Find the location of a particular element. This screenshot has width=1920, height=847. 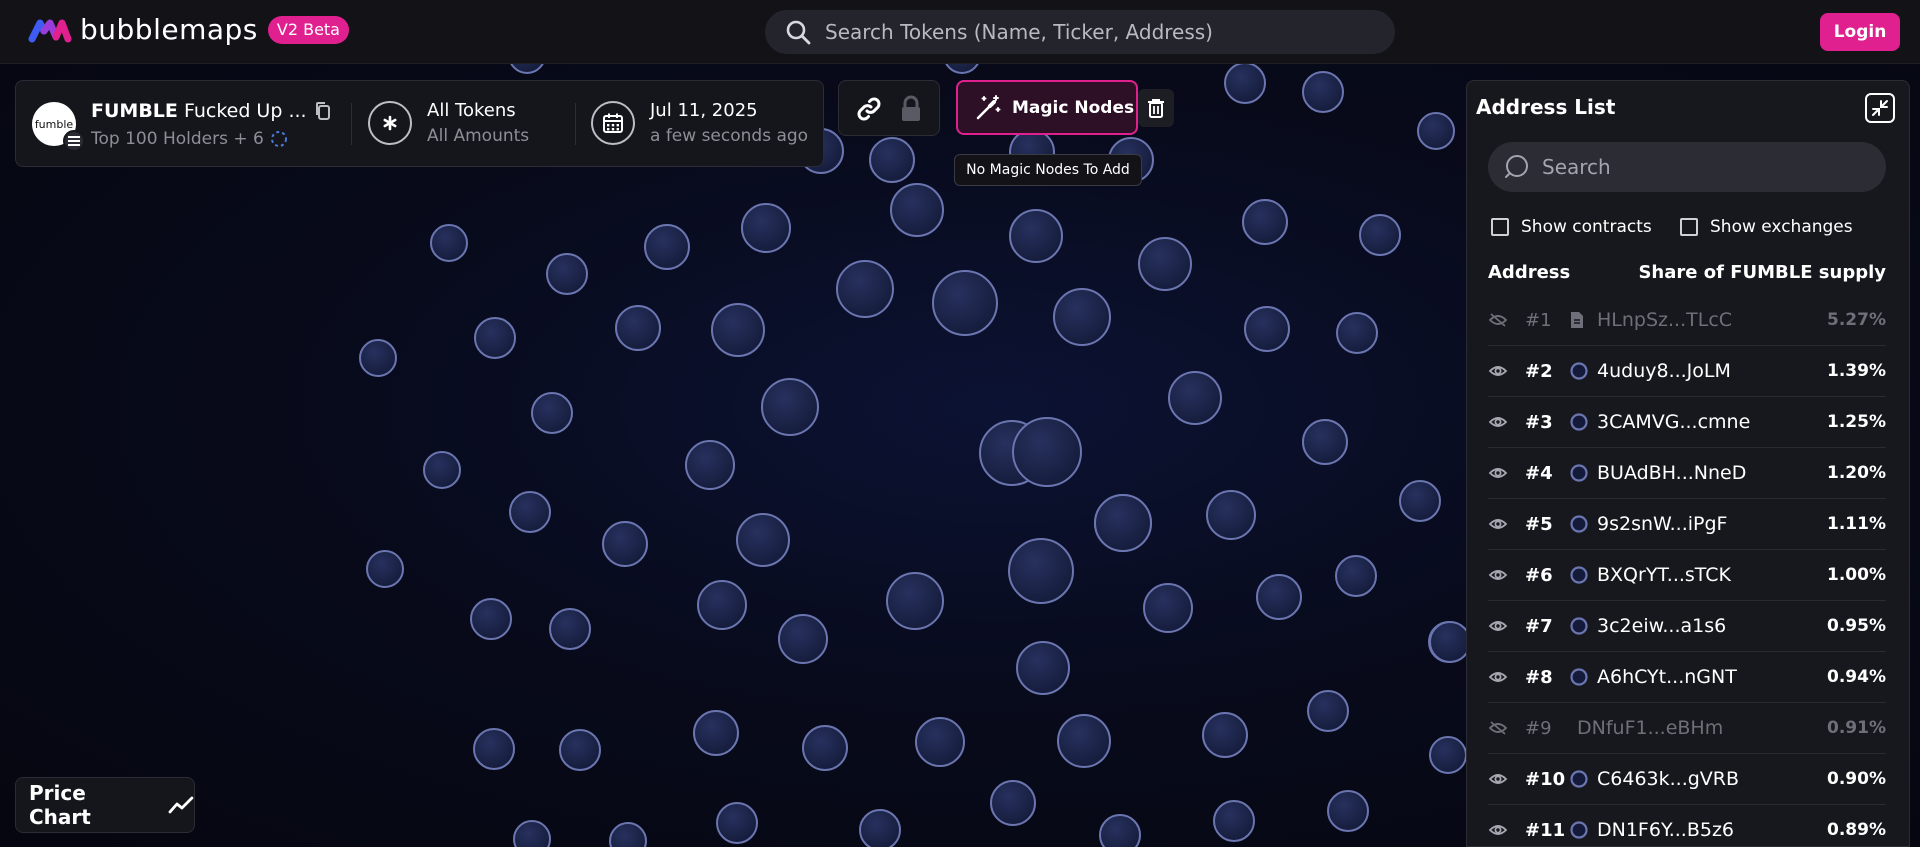

address-row: #2 4uduy8...JoLM 1.39% is located at coordinates (1687, 371).